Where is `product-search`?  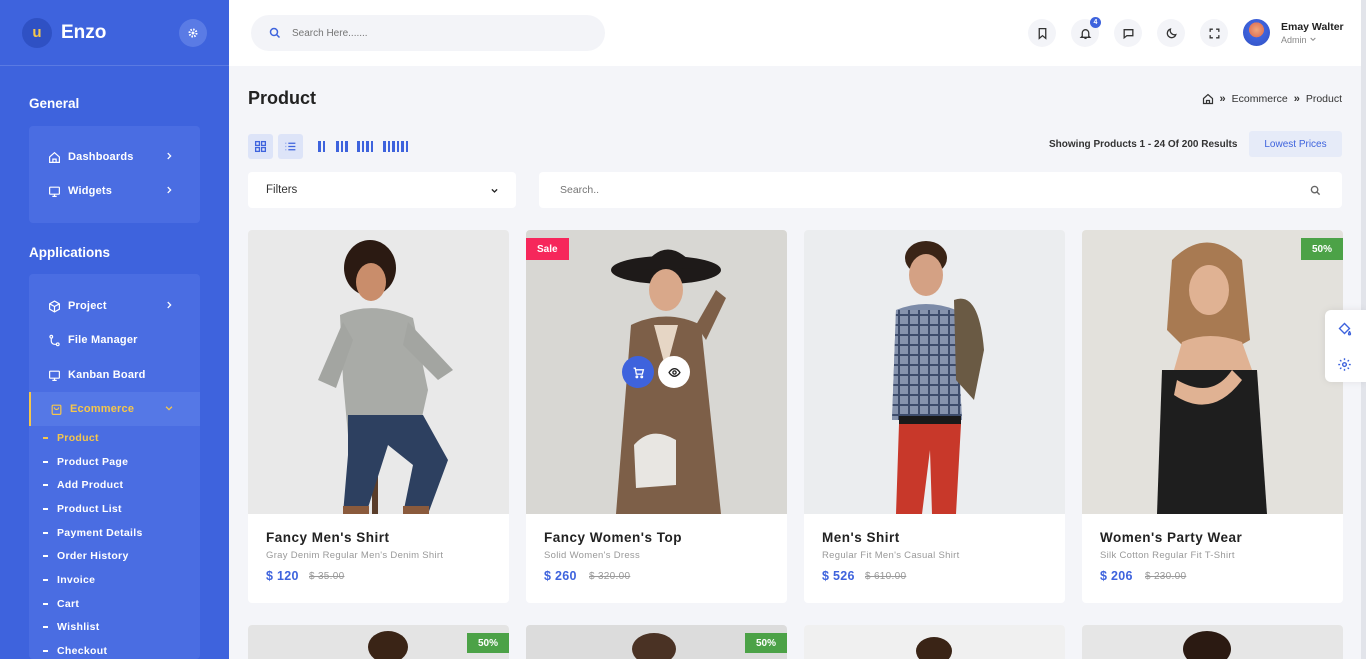
product-search is located at coordinates (940, 190).